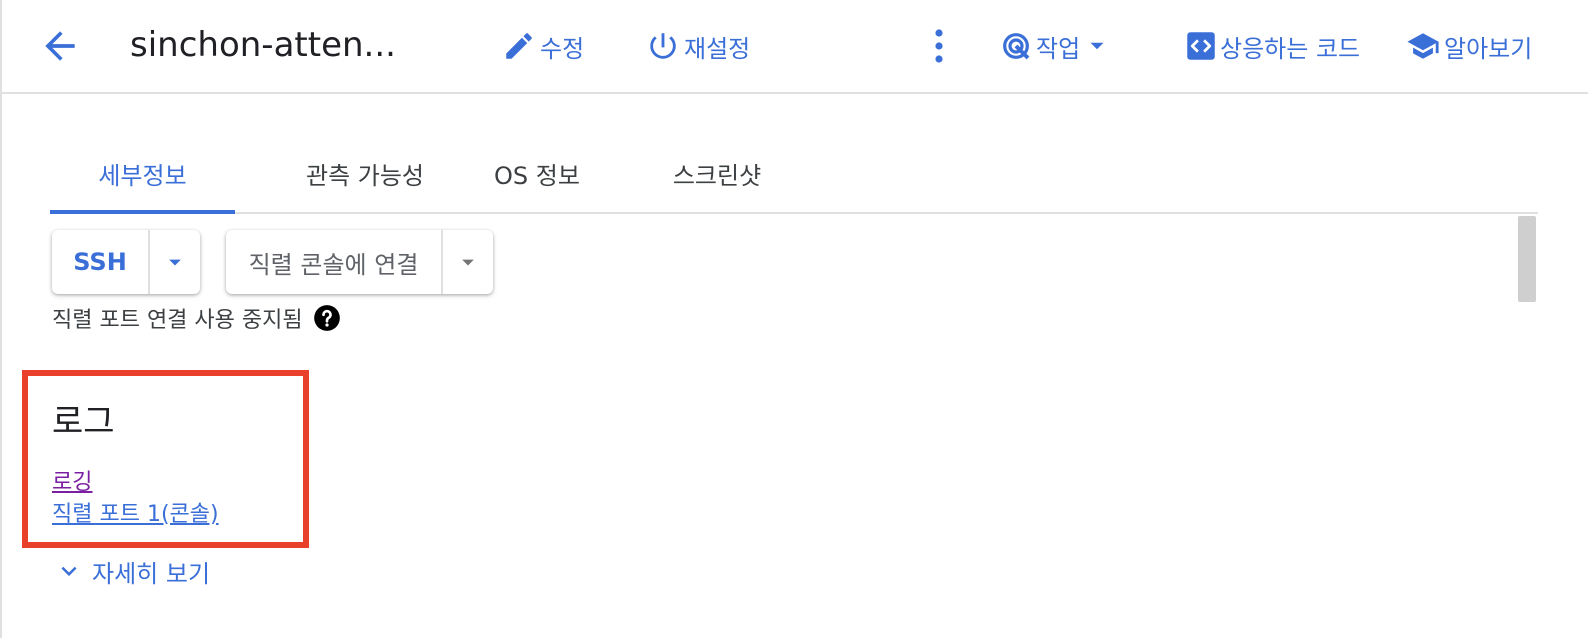 The width and height of the screenshot is (1588, 638). I want to click on power-icon, so click(663, 46).